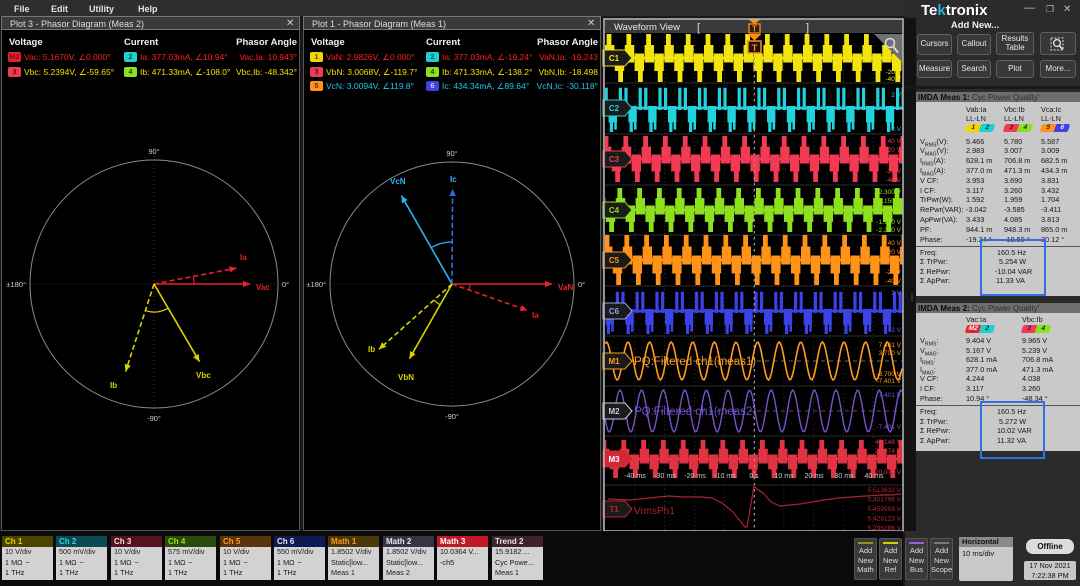 The image size is (1080, 586). I want to click on svg-text: 5.428123 V, so click(885, 519).